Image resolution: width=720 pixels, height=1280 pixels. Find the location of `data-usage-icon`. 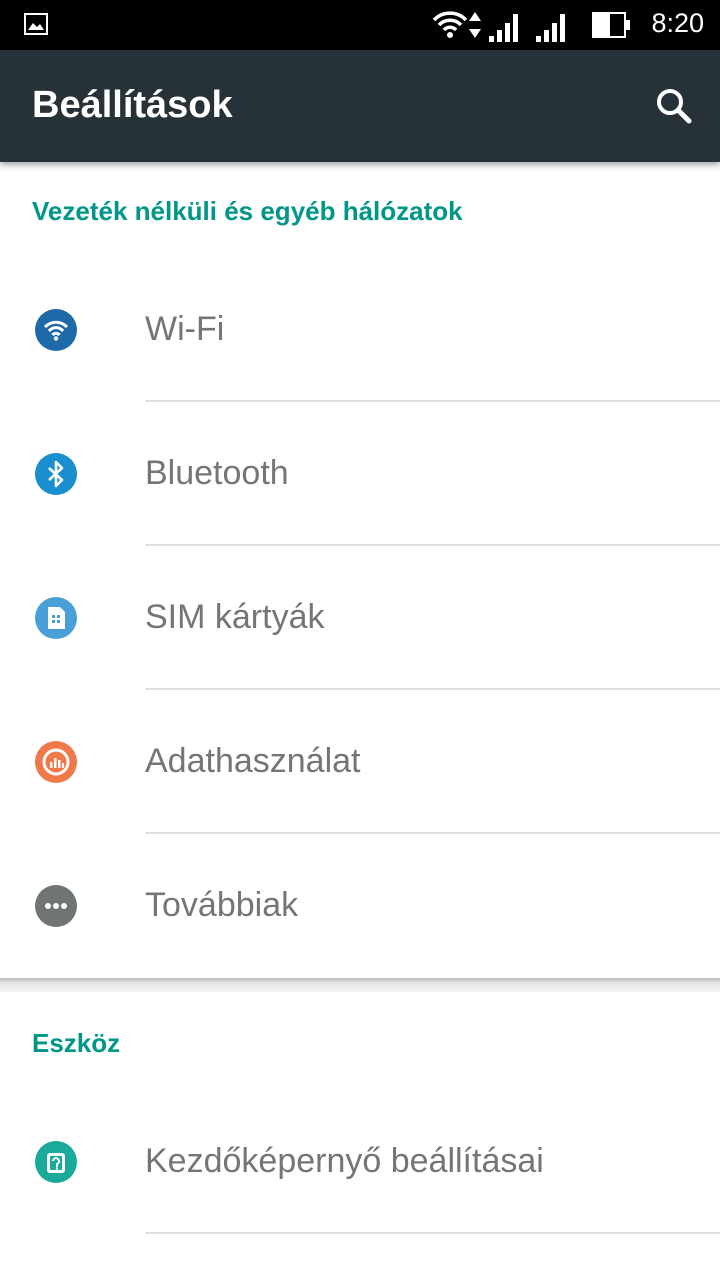

data-usage-icon is located at coordinates (56, 762).